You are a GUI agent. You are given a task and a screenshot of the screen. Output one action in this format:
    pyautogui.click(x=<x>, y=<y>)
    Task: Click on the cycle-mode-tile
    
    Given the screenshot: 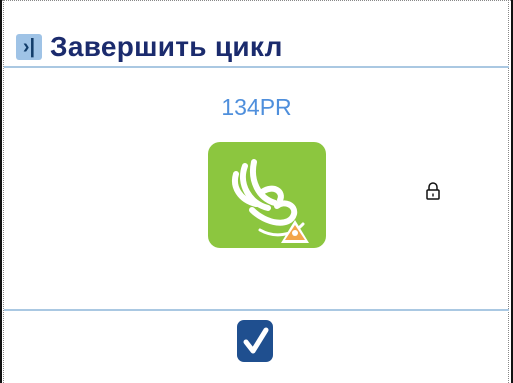 What is the action you would take?
    pyautogui.click(x=267, y=195)
    